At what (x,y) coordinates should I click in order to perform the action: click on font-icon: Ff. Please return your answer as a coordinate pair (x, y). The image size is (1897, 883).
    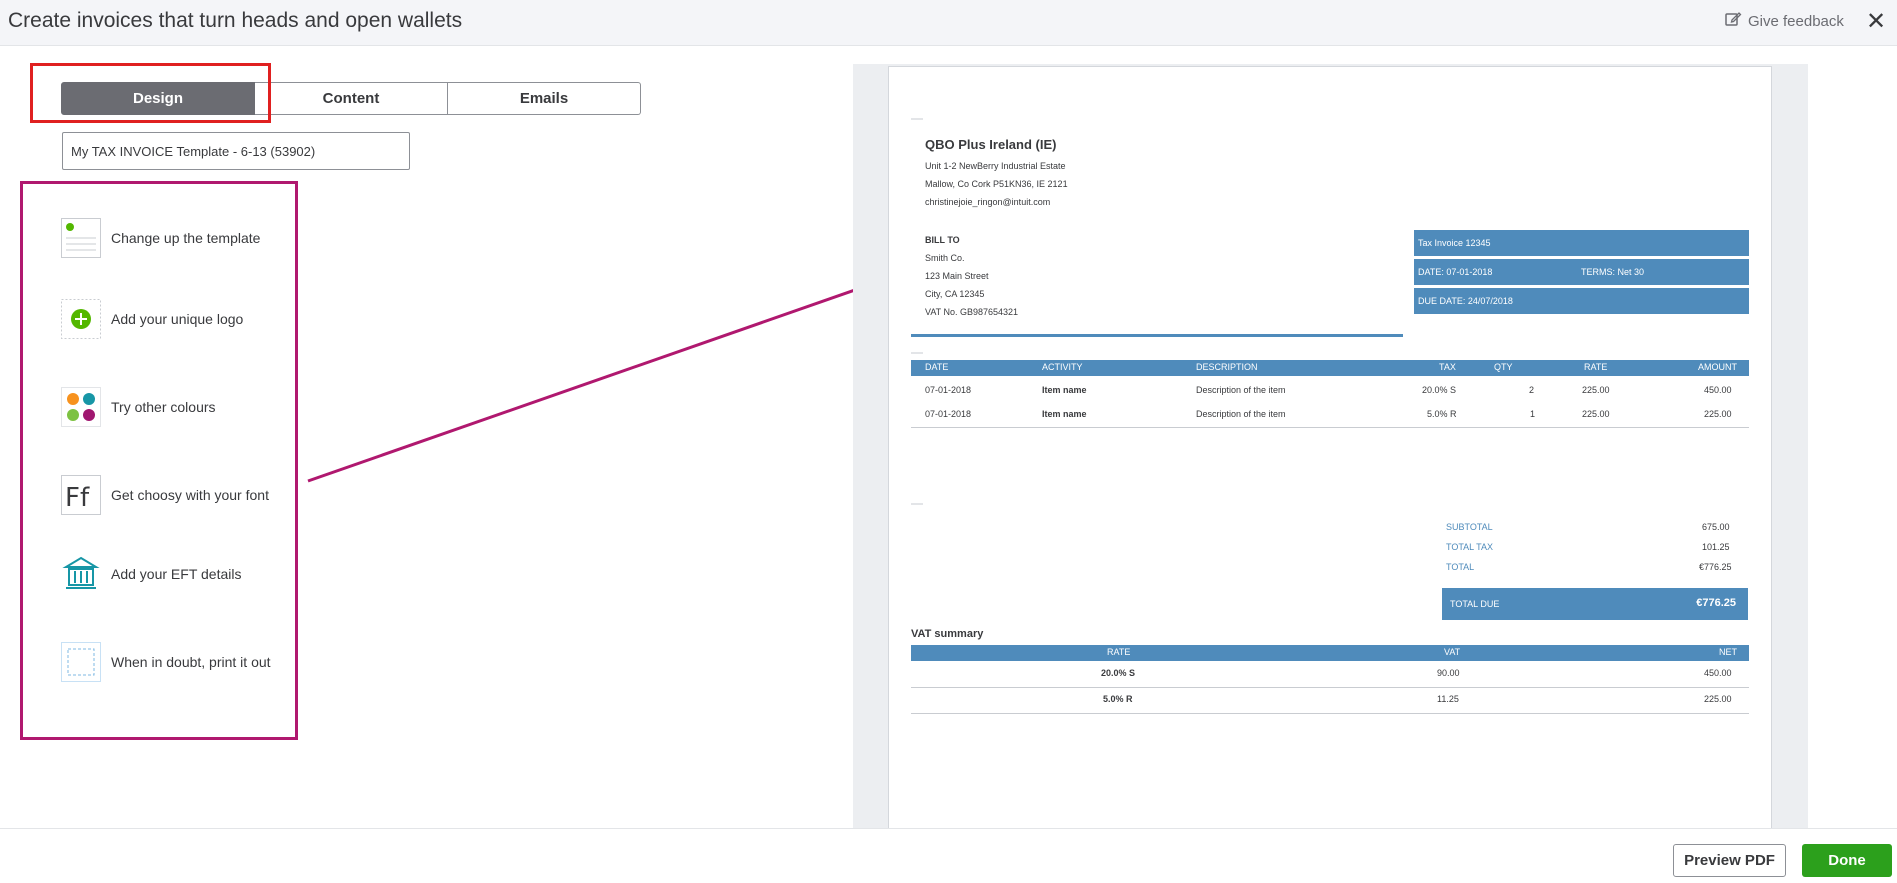
    Looking at the image, I should click on (81, 495).